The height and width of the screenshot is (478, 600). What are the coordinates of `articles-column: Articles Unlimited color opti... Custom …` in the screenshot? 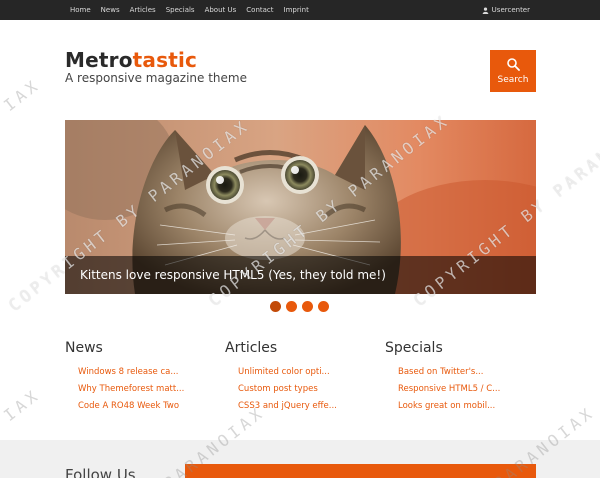 It's located at (300, 377).